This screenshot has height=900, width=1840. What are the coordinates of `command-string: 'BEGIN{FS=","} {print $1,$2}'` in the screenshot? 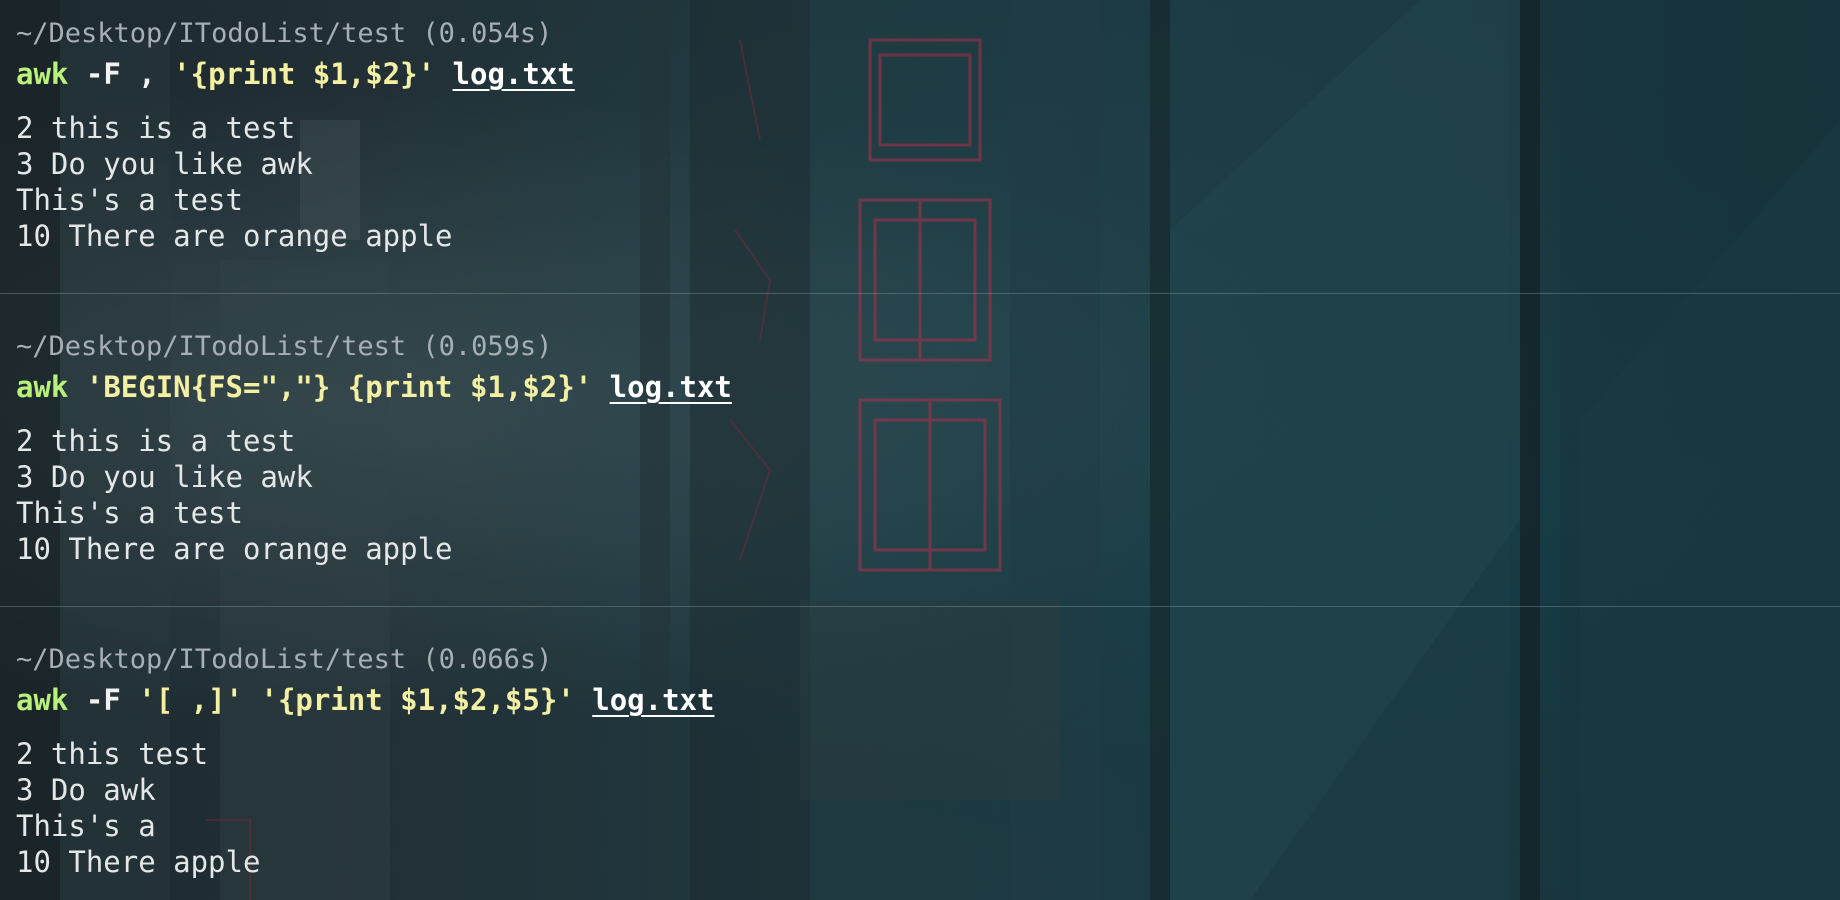 It's located at (339, 387).